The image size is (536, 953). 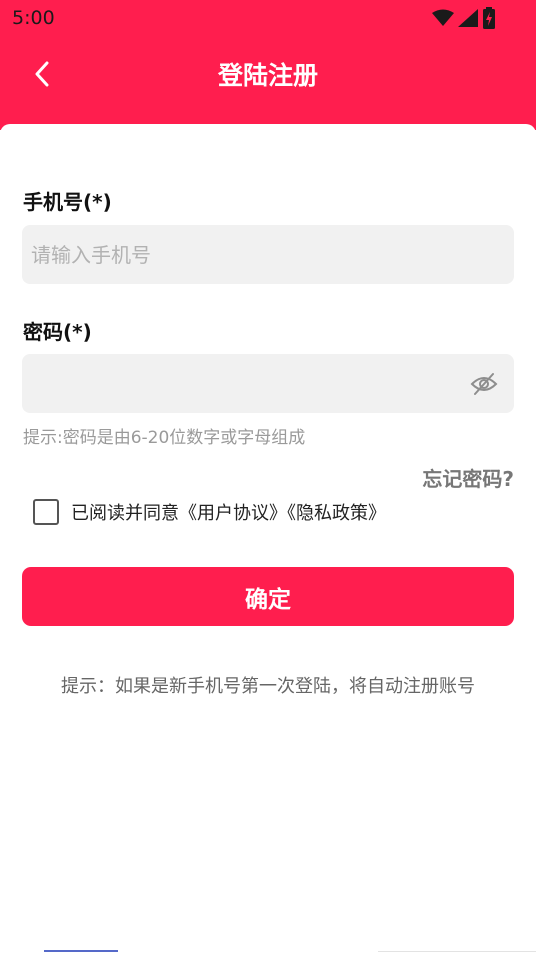 I want to click on forgot-password-link: 忘记密码?, so click(x=468, y=477).